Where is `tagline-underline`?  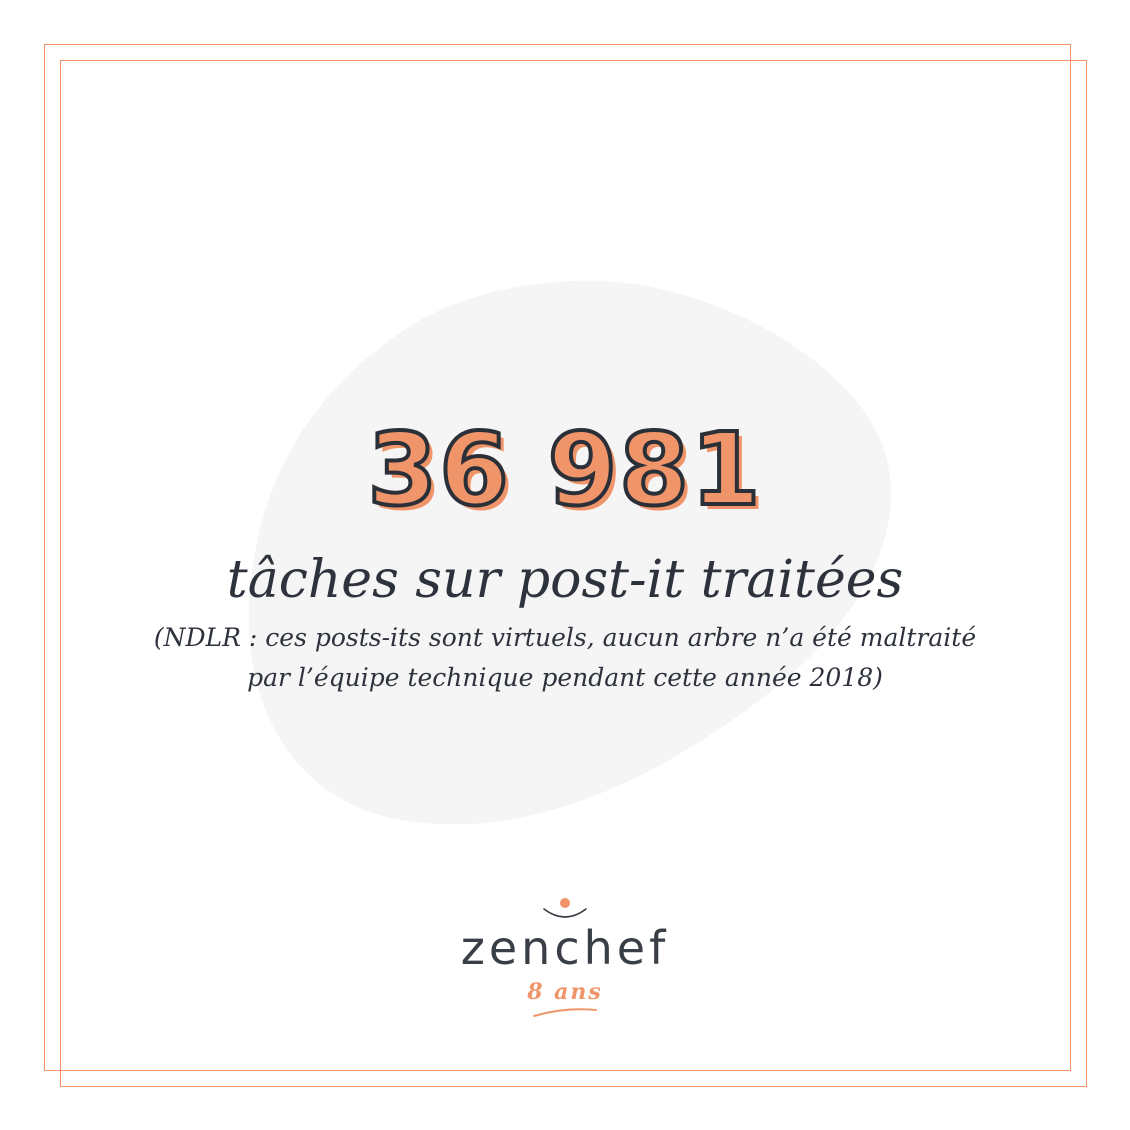 tagline-underline is located at coordinates (565, 1012).